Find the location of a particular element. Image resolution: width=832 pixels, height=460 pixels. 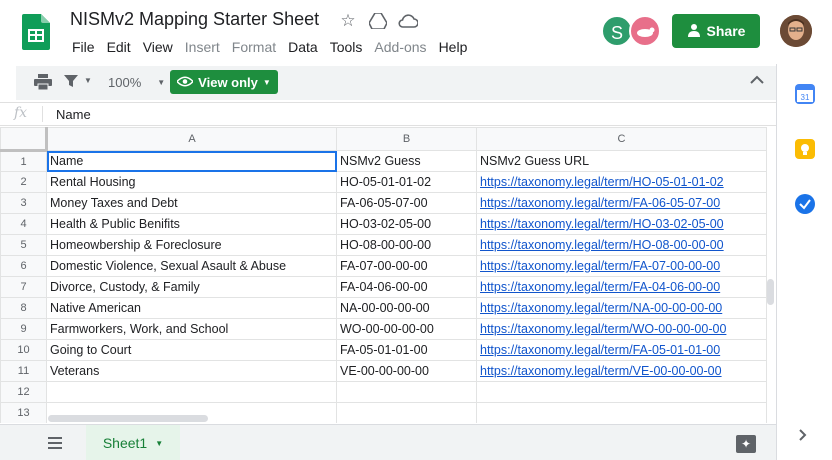

share-button: Share is located at coordinates (716, 31).